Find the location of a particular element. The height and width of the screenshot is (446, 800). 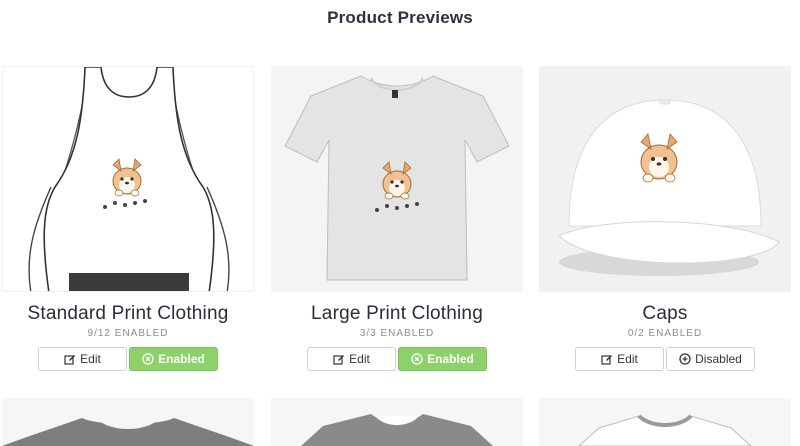

card-title: Standard Print Clothing is located at coordinates (128, 313).